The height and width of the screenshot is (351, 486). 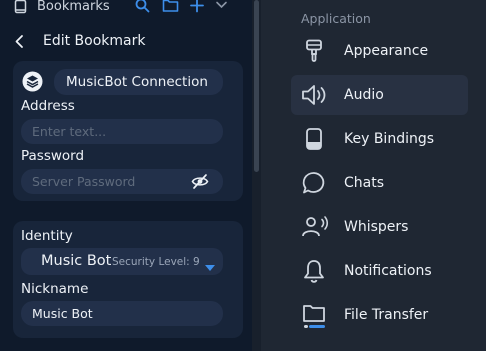 I want to click on password-placeholder: Server Password, so click(x=84, y=181).